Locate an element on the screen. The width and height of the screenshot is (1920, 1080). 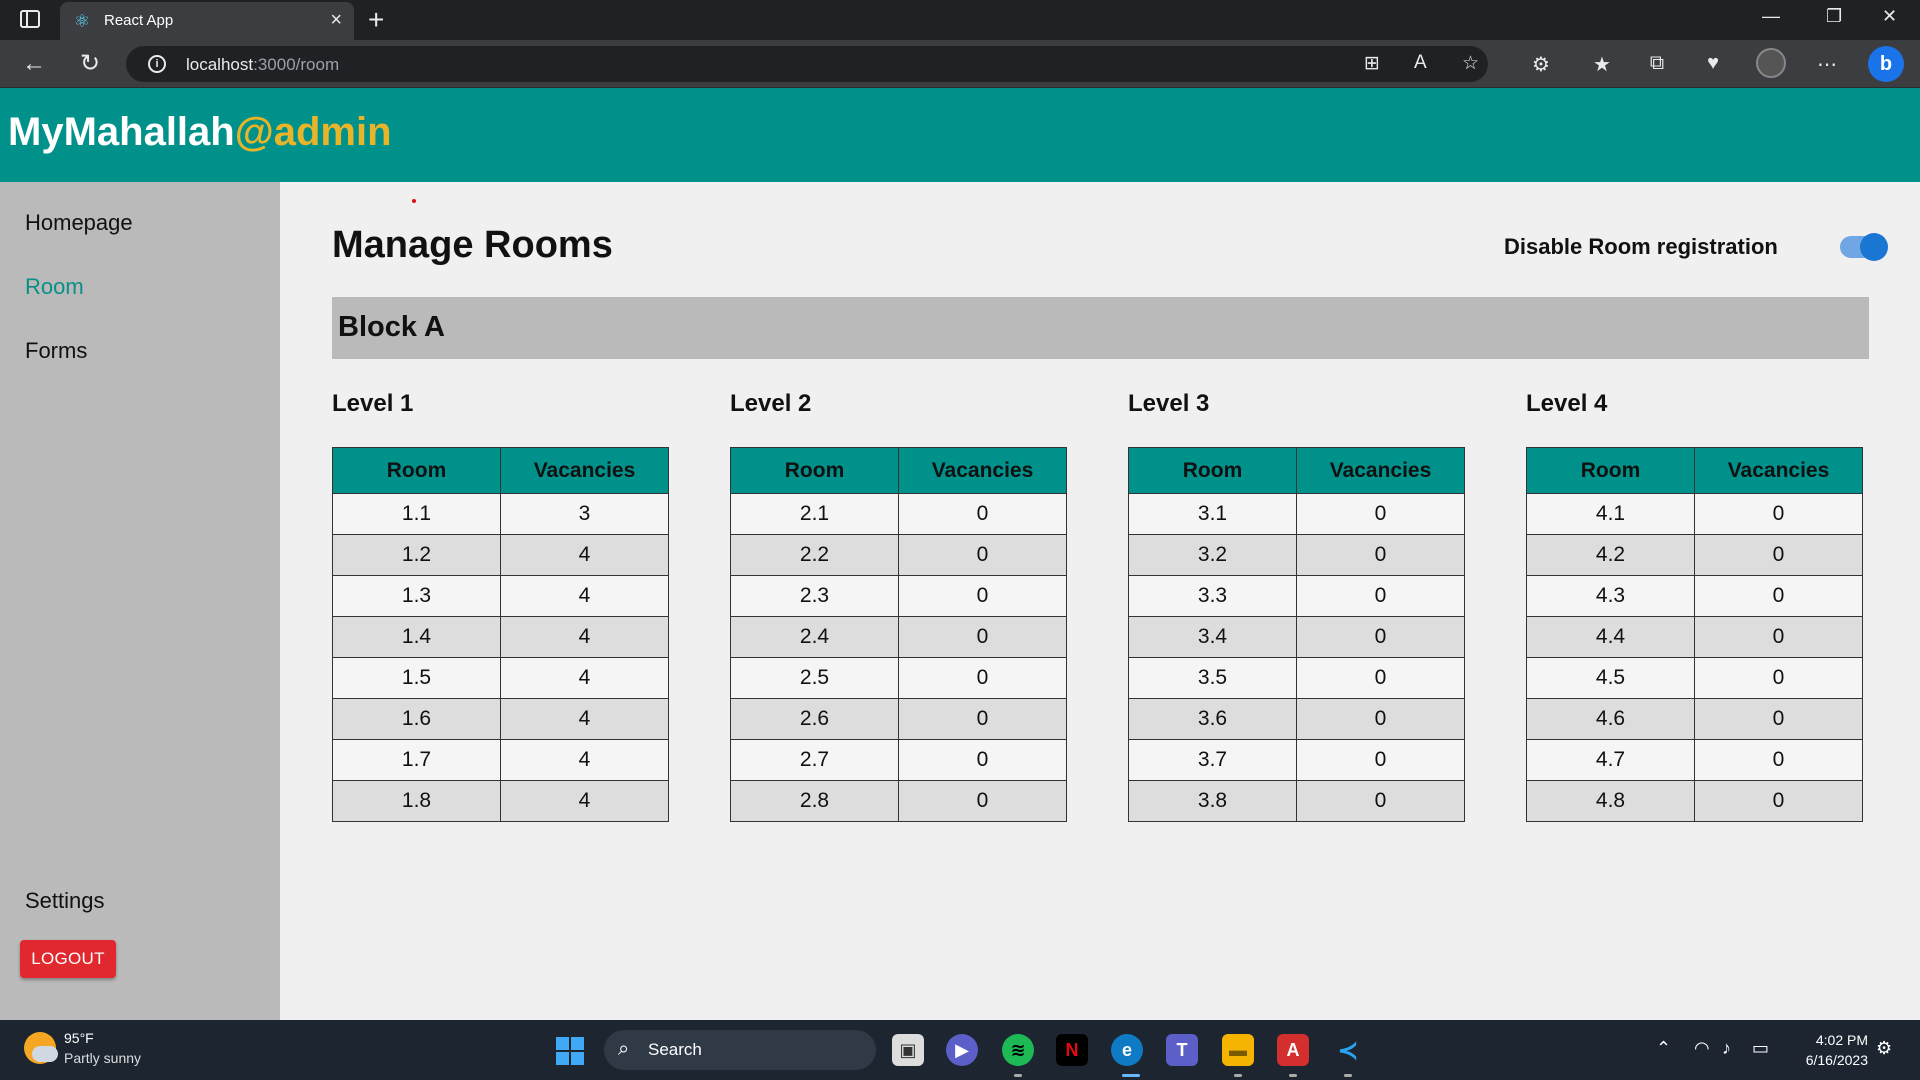
taskbar-search: ⌕ Search is located at coordinates (740, 1050).